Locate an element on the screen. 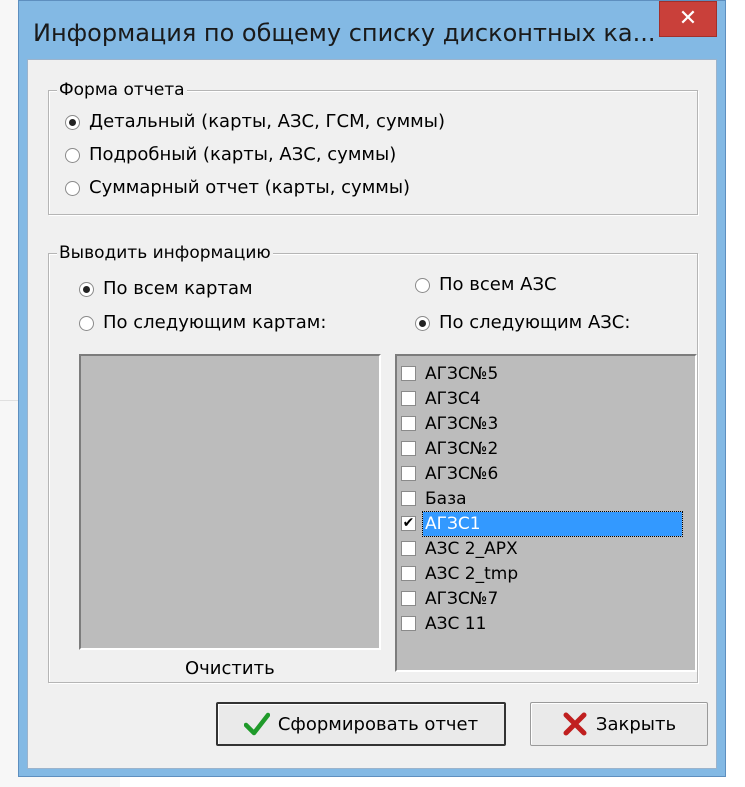  cross-icon is located at coordinates (575, 724).